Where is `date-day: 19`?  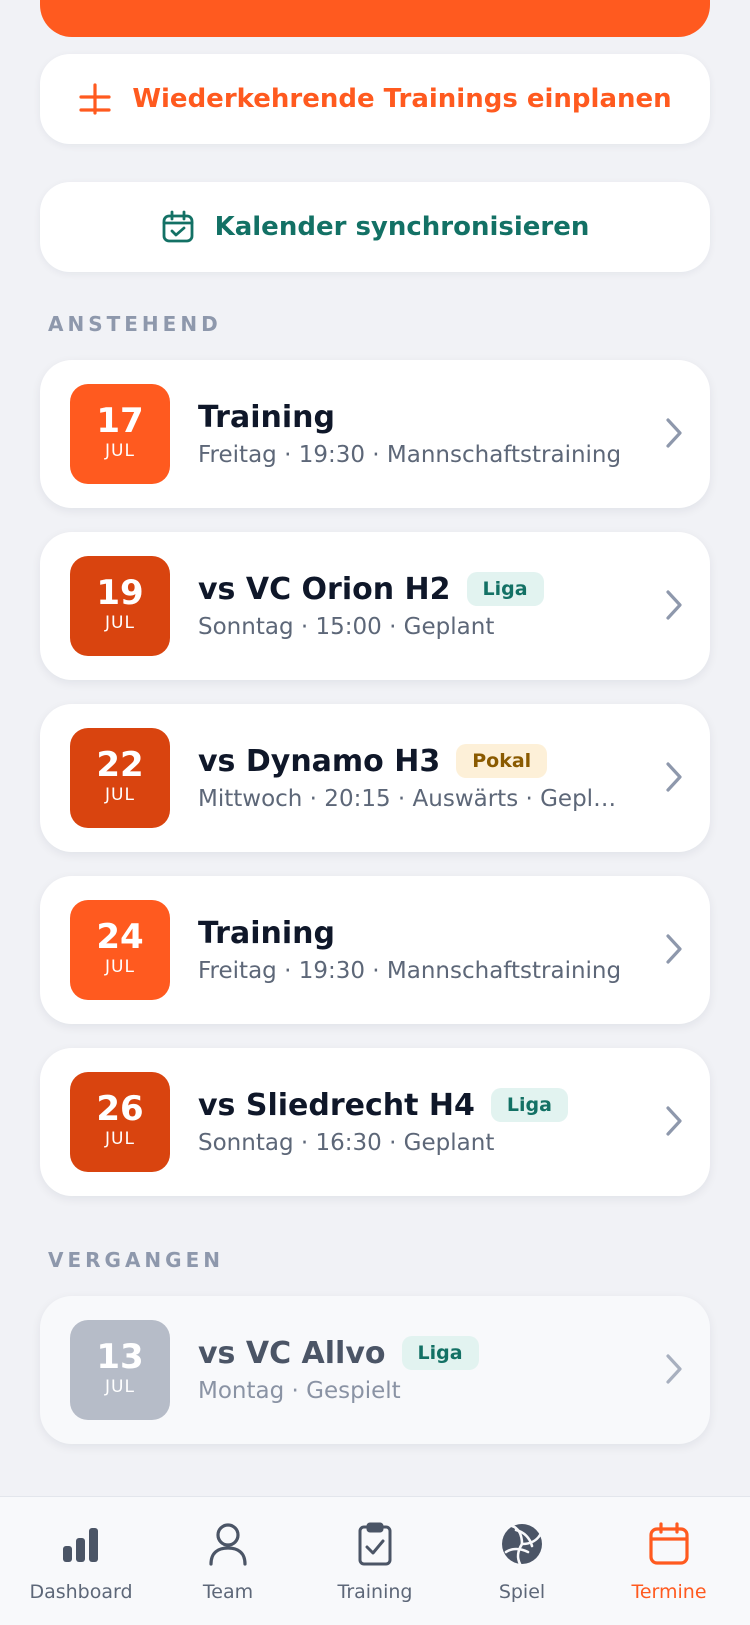
date-day: 19 is located at coordinates (120, 593).